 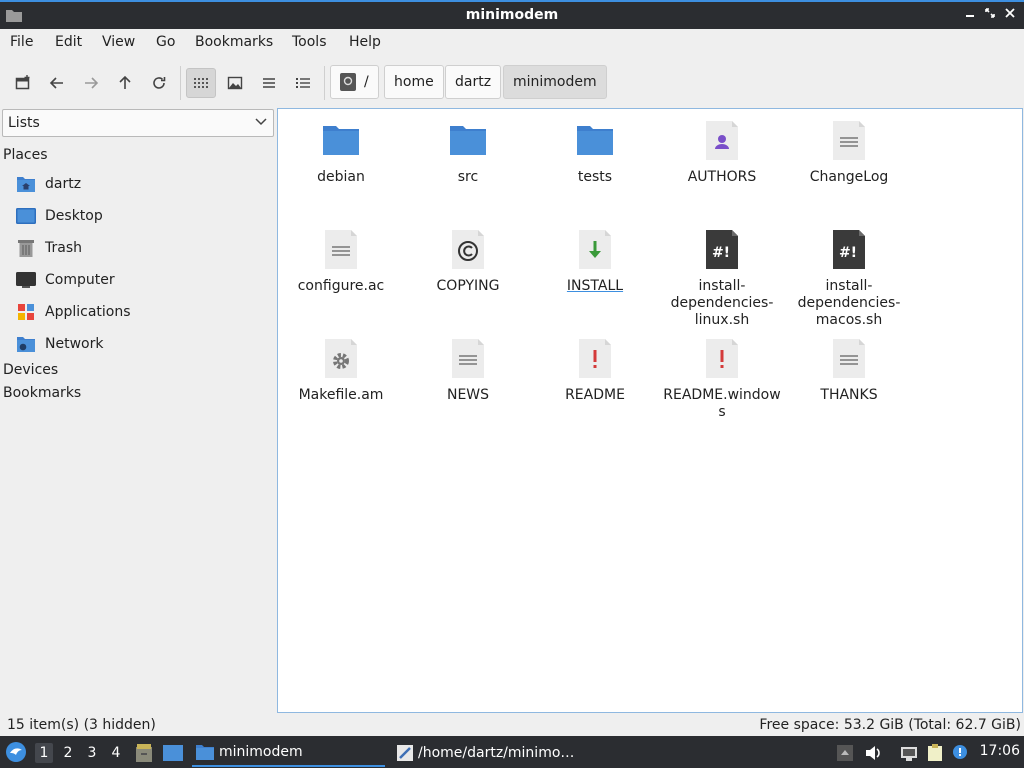 What do you see at coordinates (59, 344) in the screenshot?
I see `place-network: Network` at bounding box center [59, 344].